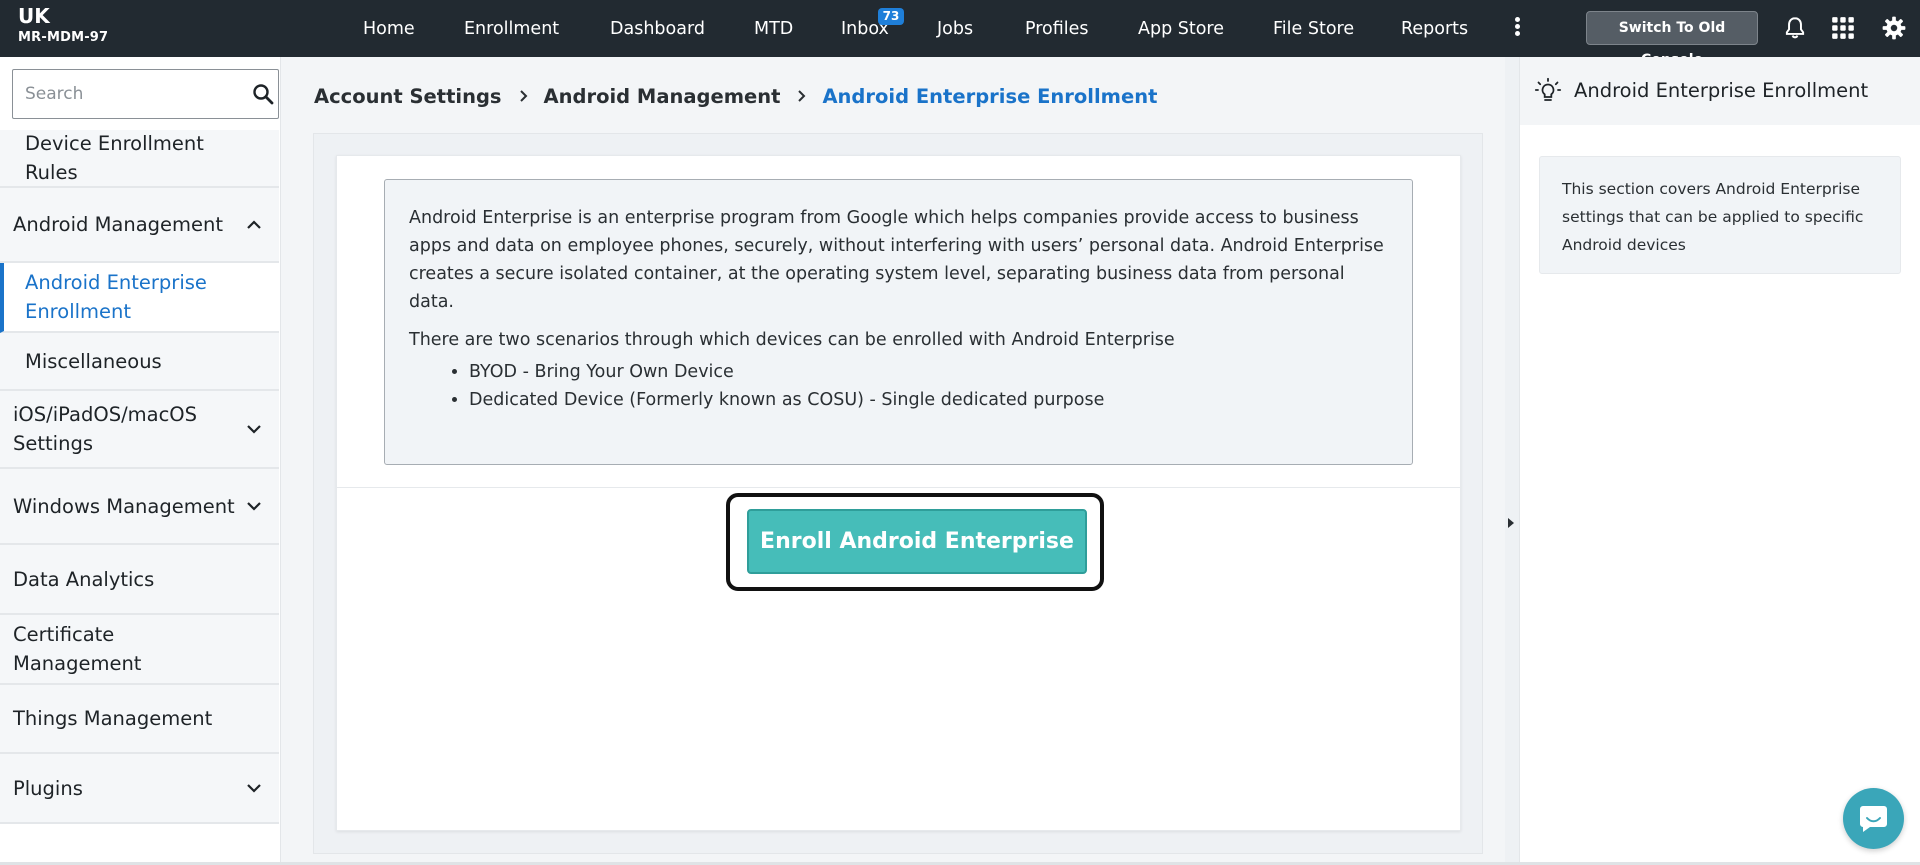 This screenshot has width=1920, height=865. Describe the element at coordinates (254, 224) in the screenshot. I see `chevron-up-icon` at that location.